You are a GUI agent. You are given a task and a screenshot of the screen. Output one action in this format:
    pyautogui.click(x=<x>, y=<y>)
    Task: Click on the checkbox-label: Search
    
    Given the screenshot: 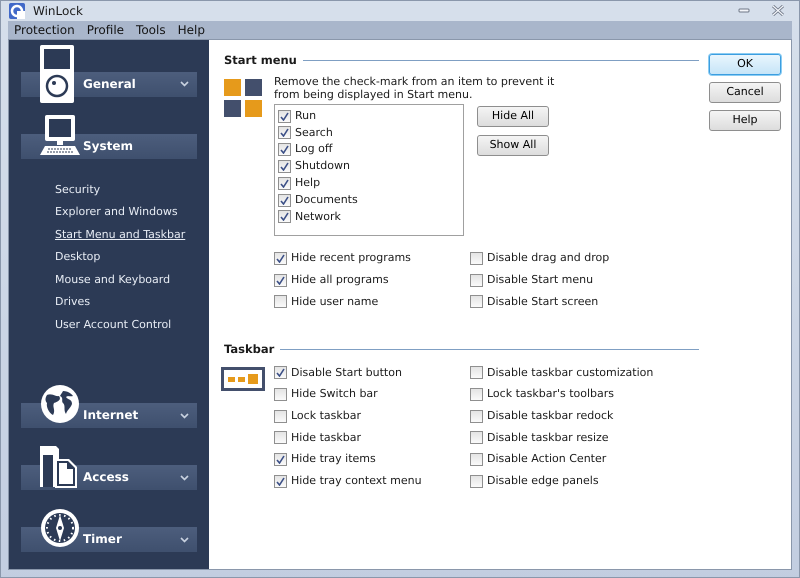 What is the action you would take?
    pyautogui.click(x=314, y=132)
    